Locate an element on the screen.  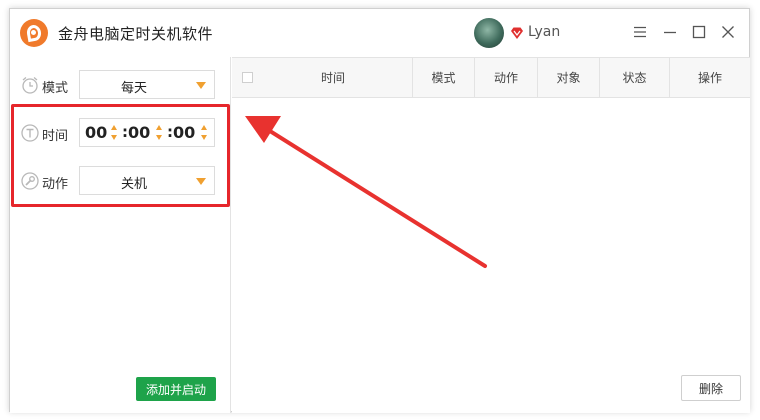
column-header-mode: 模式 is located at coordinates (443, 78).